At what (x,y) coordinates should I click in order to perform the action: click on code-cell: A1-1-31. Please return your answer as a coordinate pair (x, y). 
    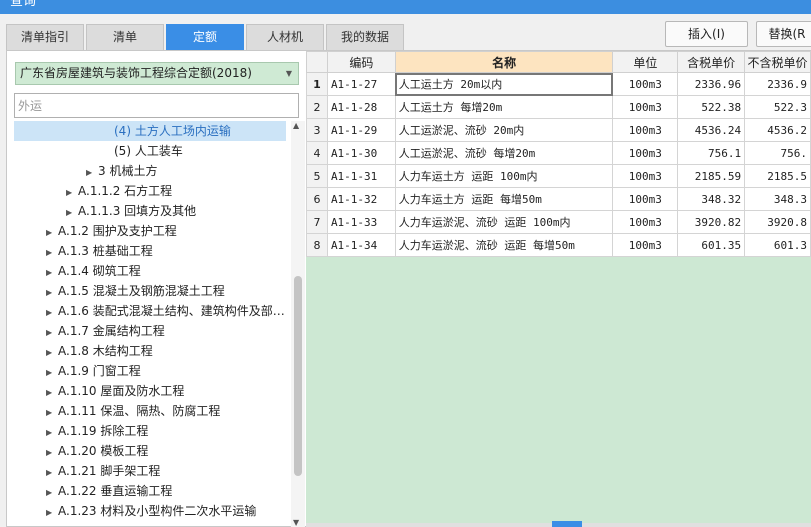
    Looking at the image, I should click on (361, 176).